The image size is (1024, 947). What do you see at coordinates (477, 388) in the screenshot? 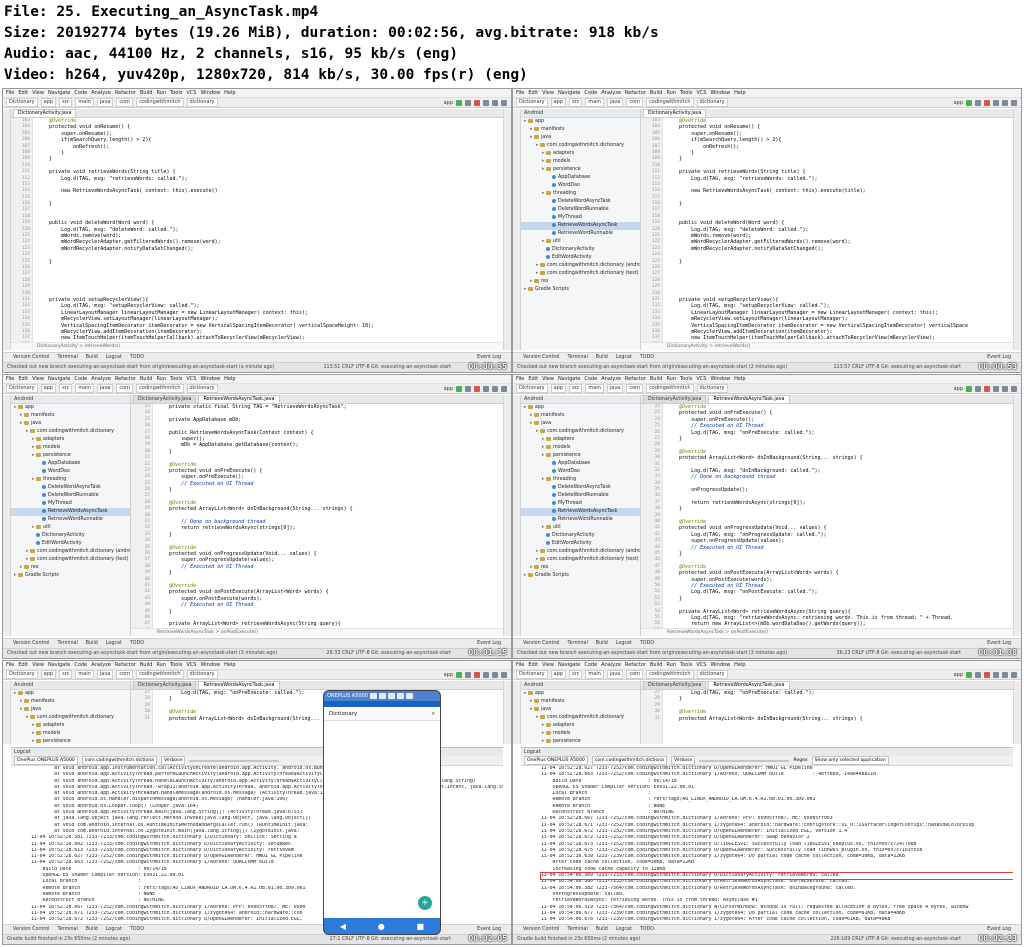
I see `stop-icon` at bounding box center [477, 388].